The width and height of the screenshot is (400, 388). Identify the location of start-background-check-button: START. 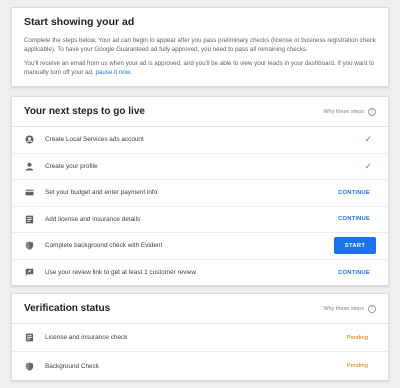
(355, 246).